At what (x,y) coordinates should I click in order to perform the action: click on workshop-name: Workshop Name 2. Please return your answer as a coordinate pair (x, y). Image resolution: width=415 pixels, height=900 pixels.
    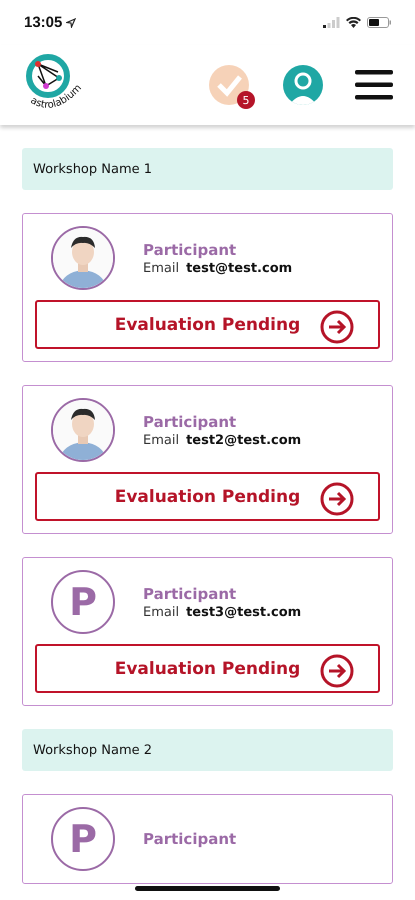
    Looking at the image, I should click on (207, 750).